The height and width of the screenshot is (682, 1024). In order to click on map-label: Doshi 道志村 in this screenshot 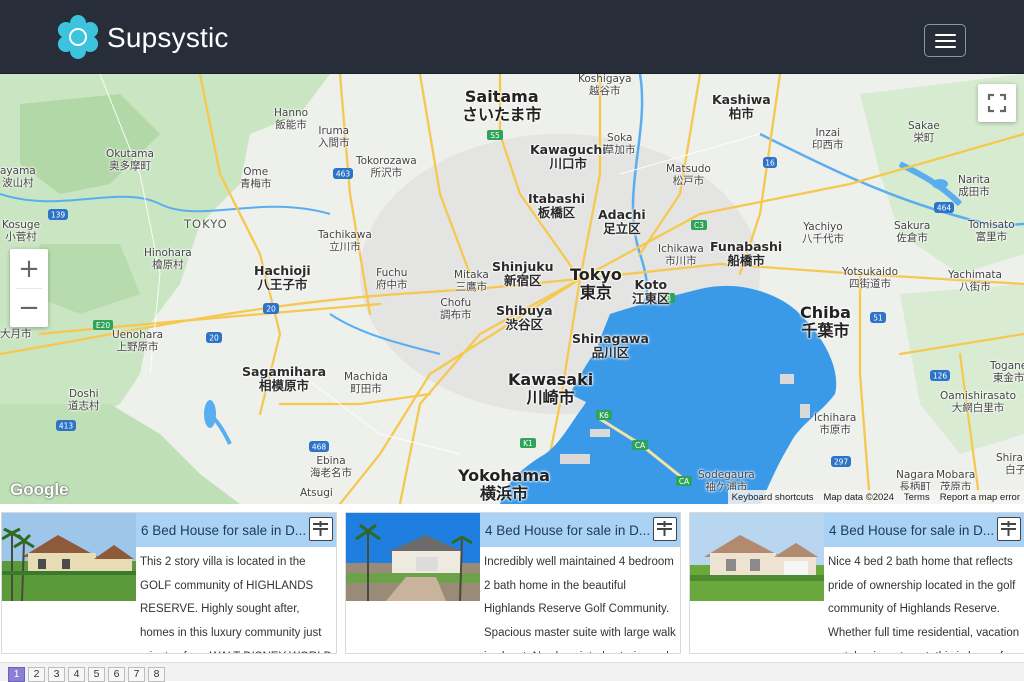, I will do `click(84, 400)`.